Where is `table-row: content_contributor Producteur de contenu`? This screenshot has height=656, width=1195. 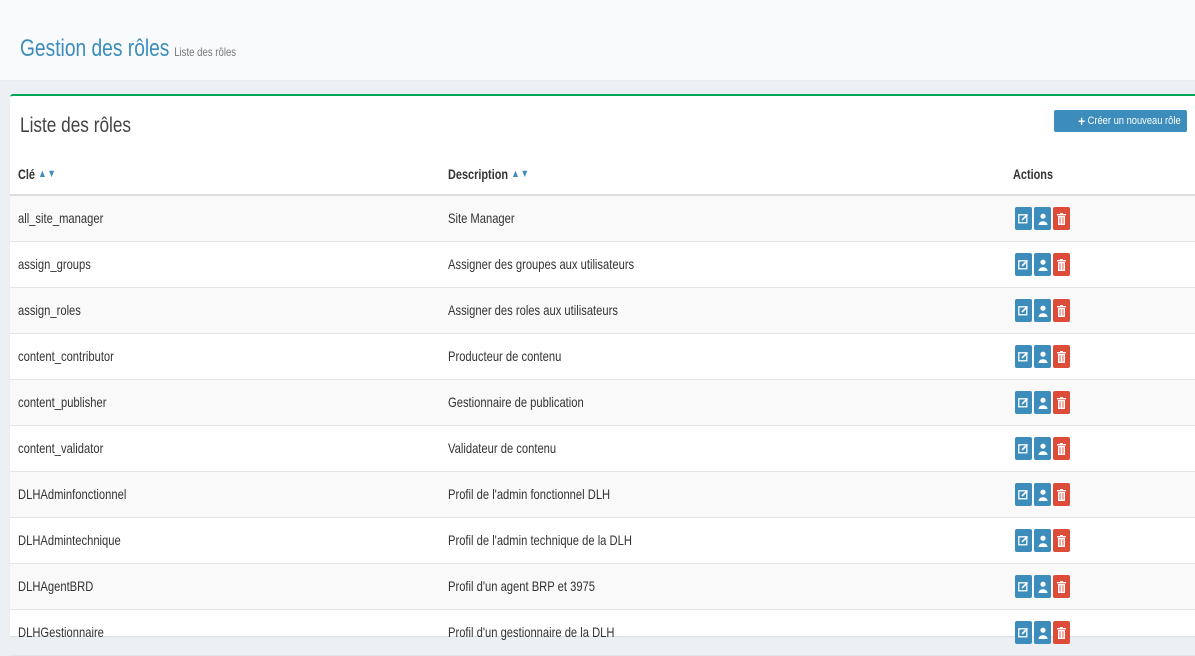
table-row: content_contributor Producteur de contenu is located at coordinates (602, 357).